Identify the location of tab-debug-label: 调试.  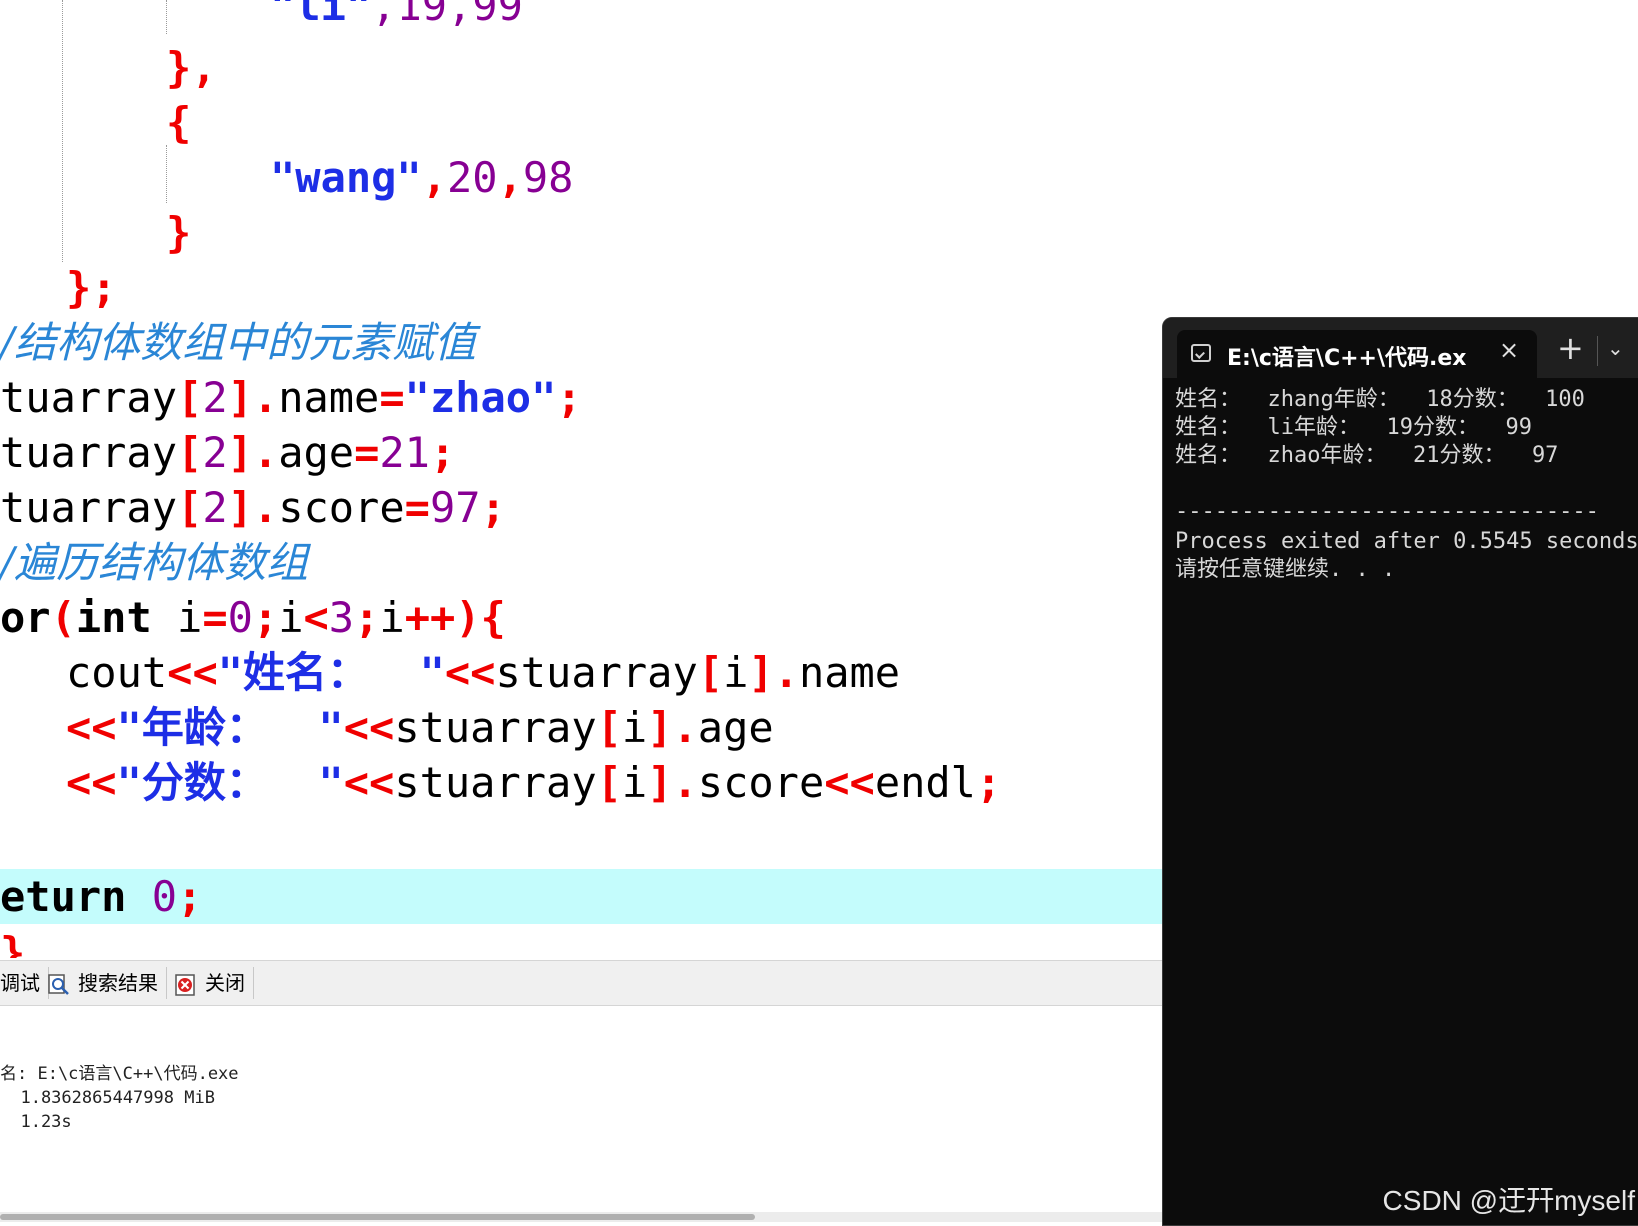
(20, 983).